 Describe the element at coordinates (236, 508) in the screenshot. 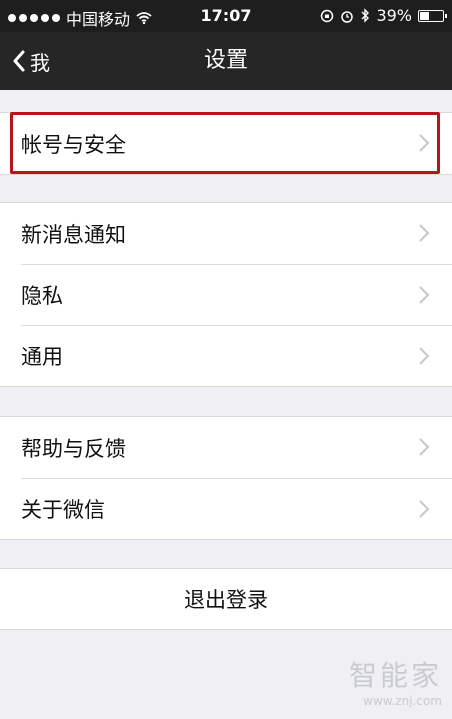

I see `settings-item-about: 关于微信` at that location.